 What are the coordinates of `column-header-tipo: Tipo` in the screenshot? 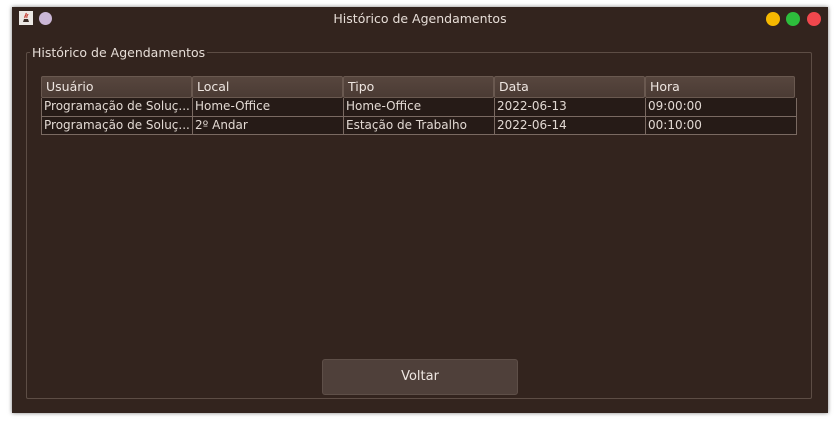 It's located at (418, 87).